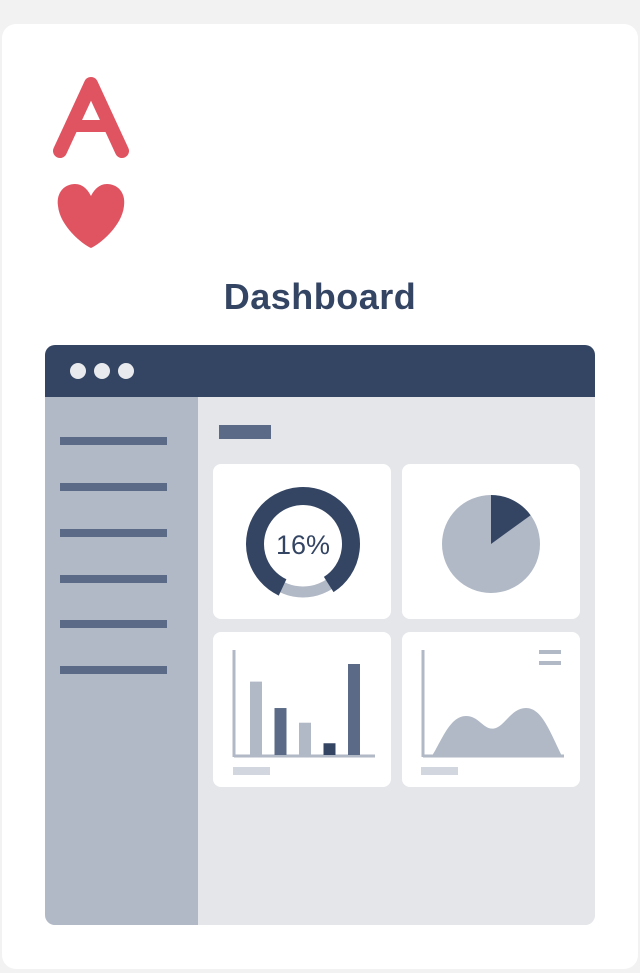  Describe the element at coordinates (251, 771) in the screenshot. I see `bar-chart-caption-placeholder` at that location.